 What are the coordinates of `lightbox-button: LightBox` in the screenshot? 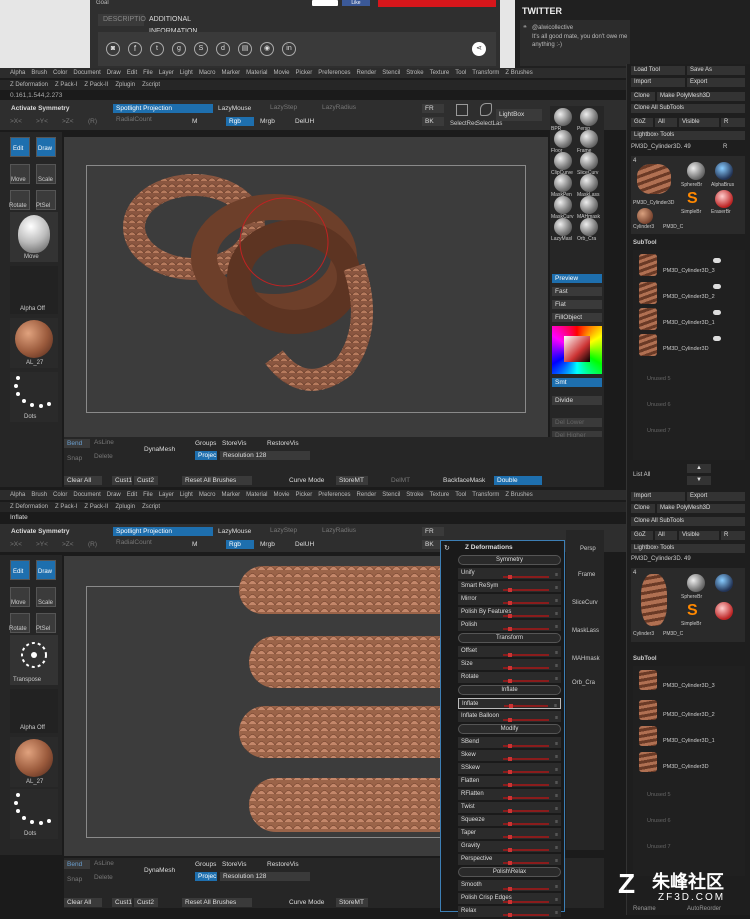 It's located at (519, 115).